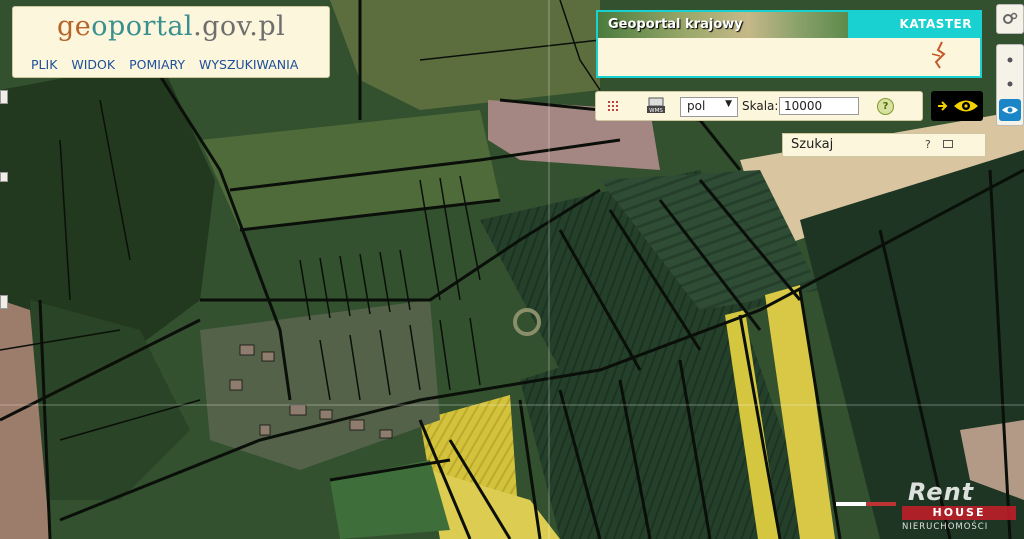 This screenshot has width=1024, height=539. I want to click on logo-part-2: oportal, so click(142, 26).